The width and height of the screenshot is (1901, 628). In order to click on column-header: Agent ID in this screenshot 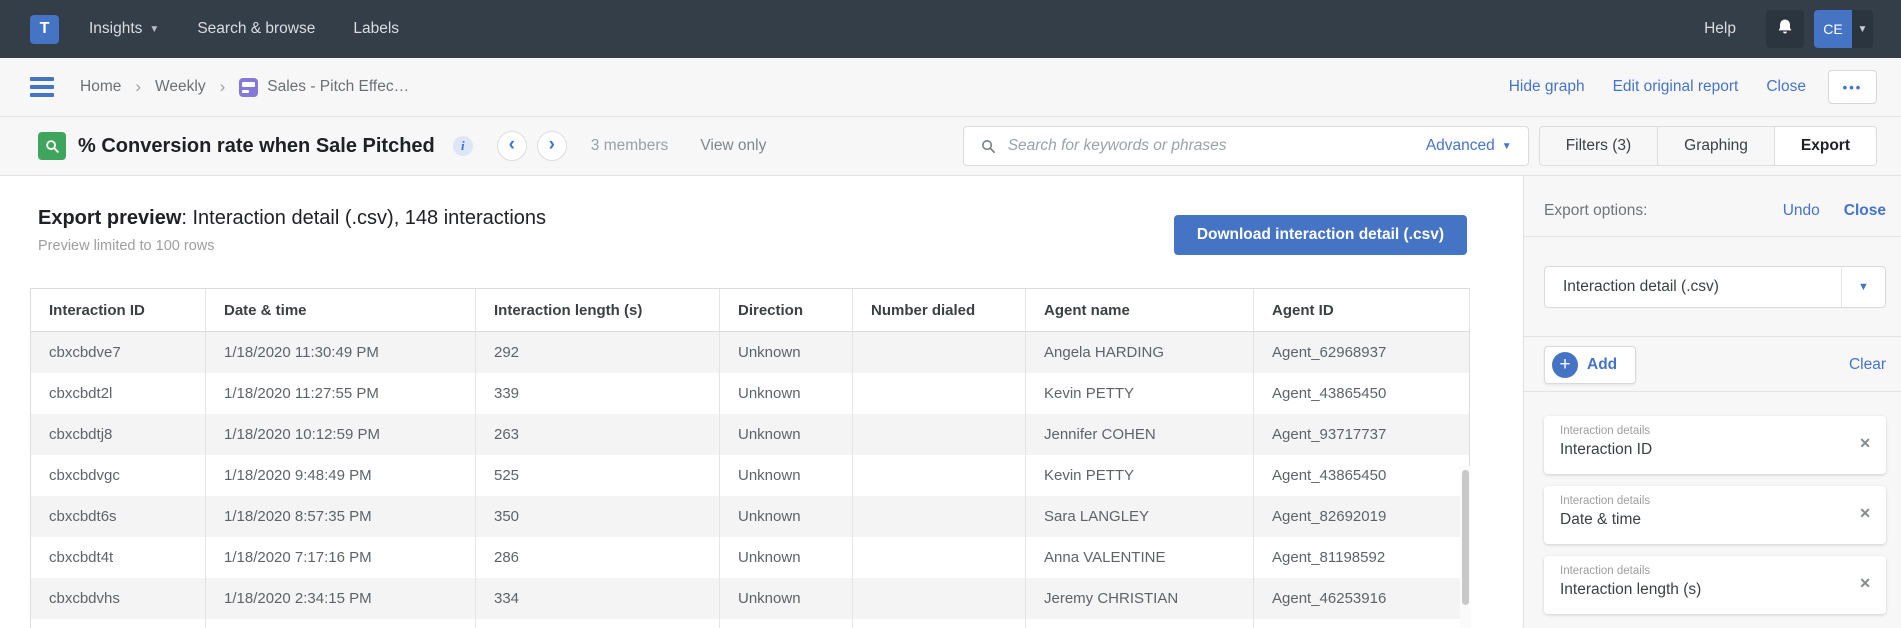, I will do `click(1362, 310)`.